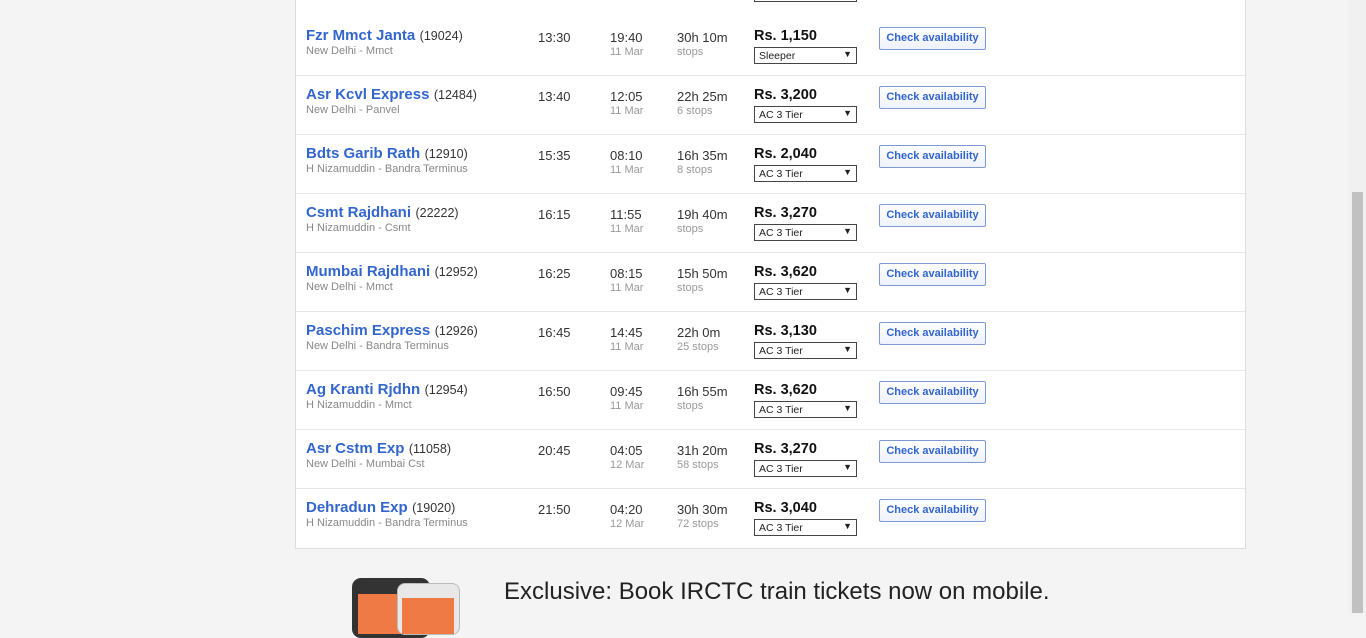 This screenshot has width=1366, height=638. Describe the element at coordinates (626, 273) in the screenshot. I see `arrival-time: 08:15` at that location.